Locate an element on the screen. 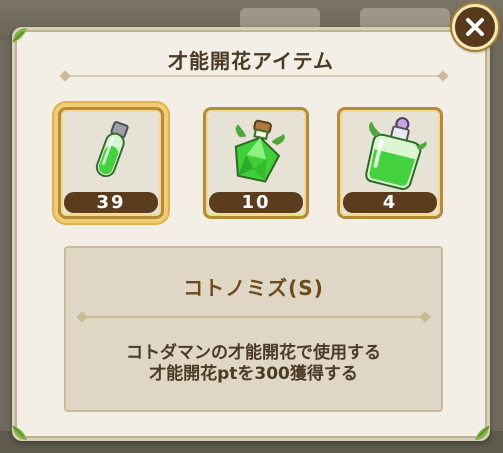 The width and height of the screenshot is (503, 453). item-description-line: コトダマンの才能開花で使用する is located at coordinates (253, 353).